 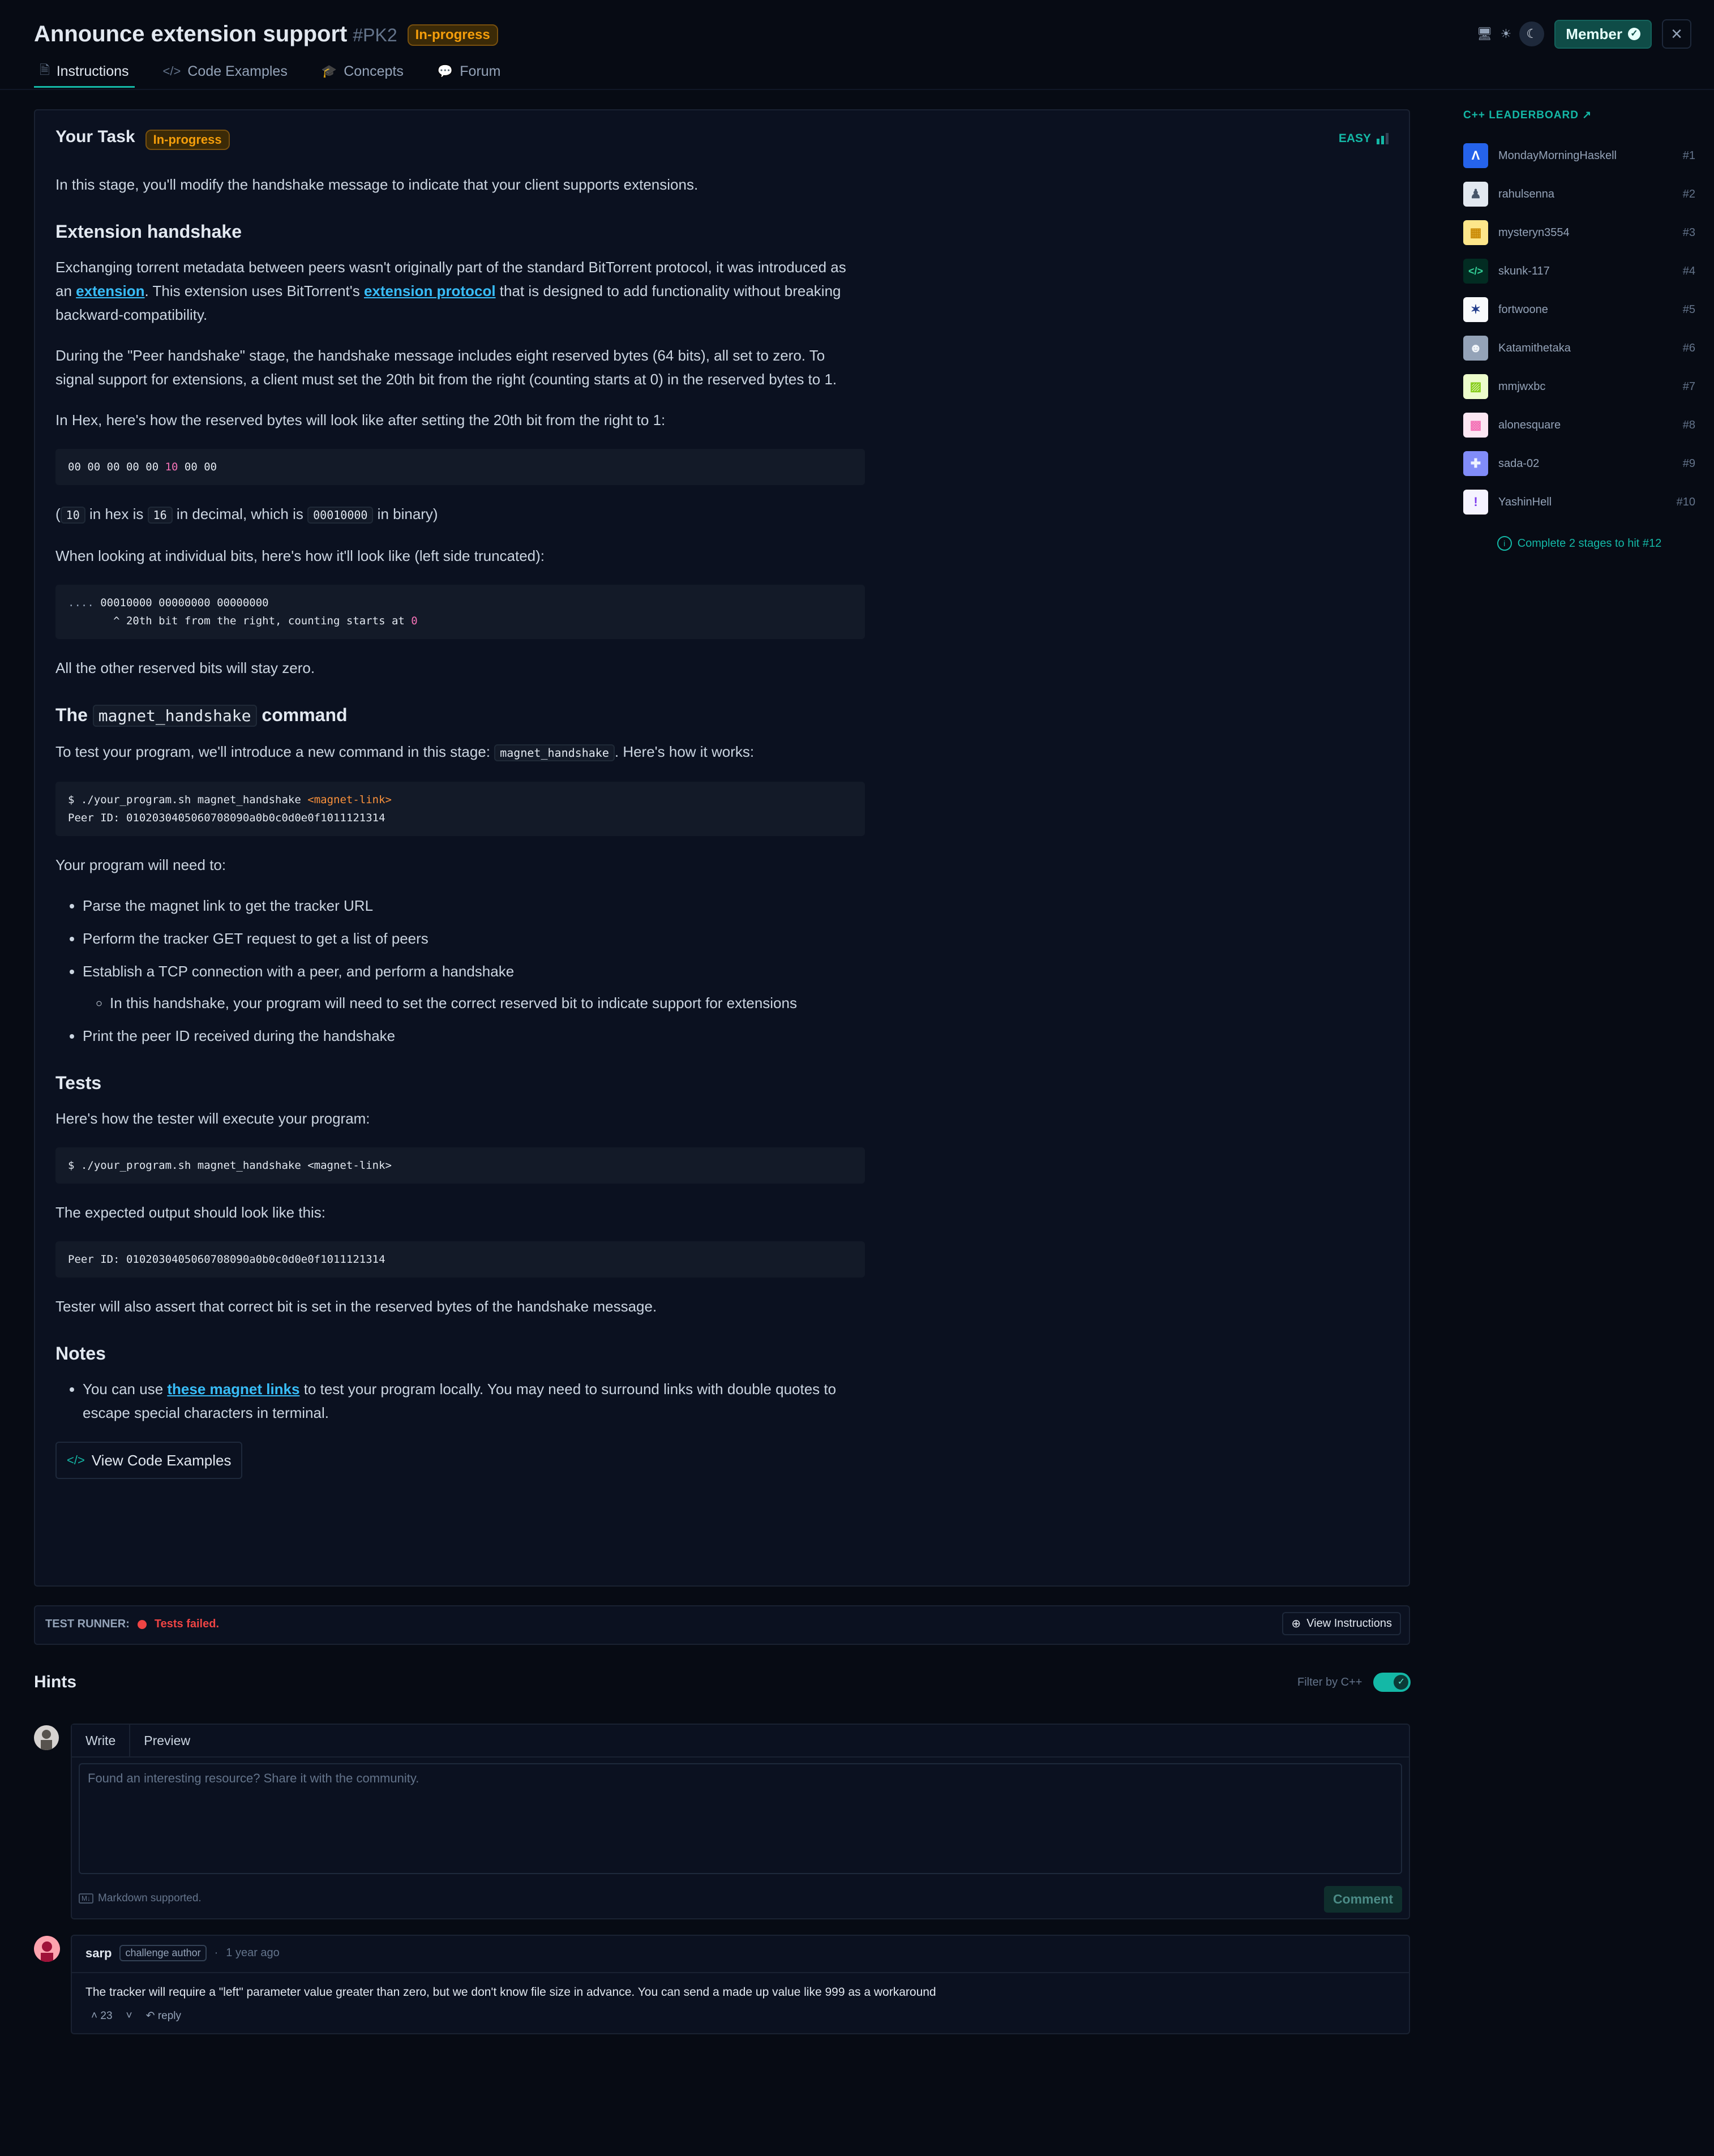 I want to click on markdown-icon: M↓, so click(x=86, y=1898).